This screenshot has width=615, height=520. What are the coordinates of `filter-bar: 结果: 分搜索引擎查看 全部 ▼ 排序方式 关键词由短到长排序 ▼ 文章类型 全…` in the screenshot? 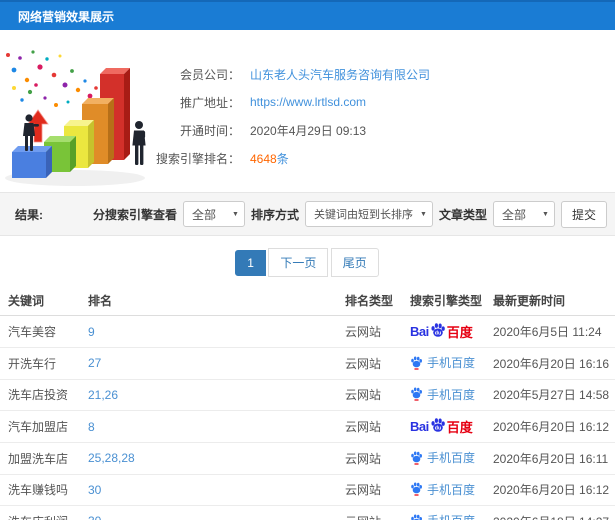 It's located at (307, 214).